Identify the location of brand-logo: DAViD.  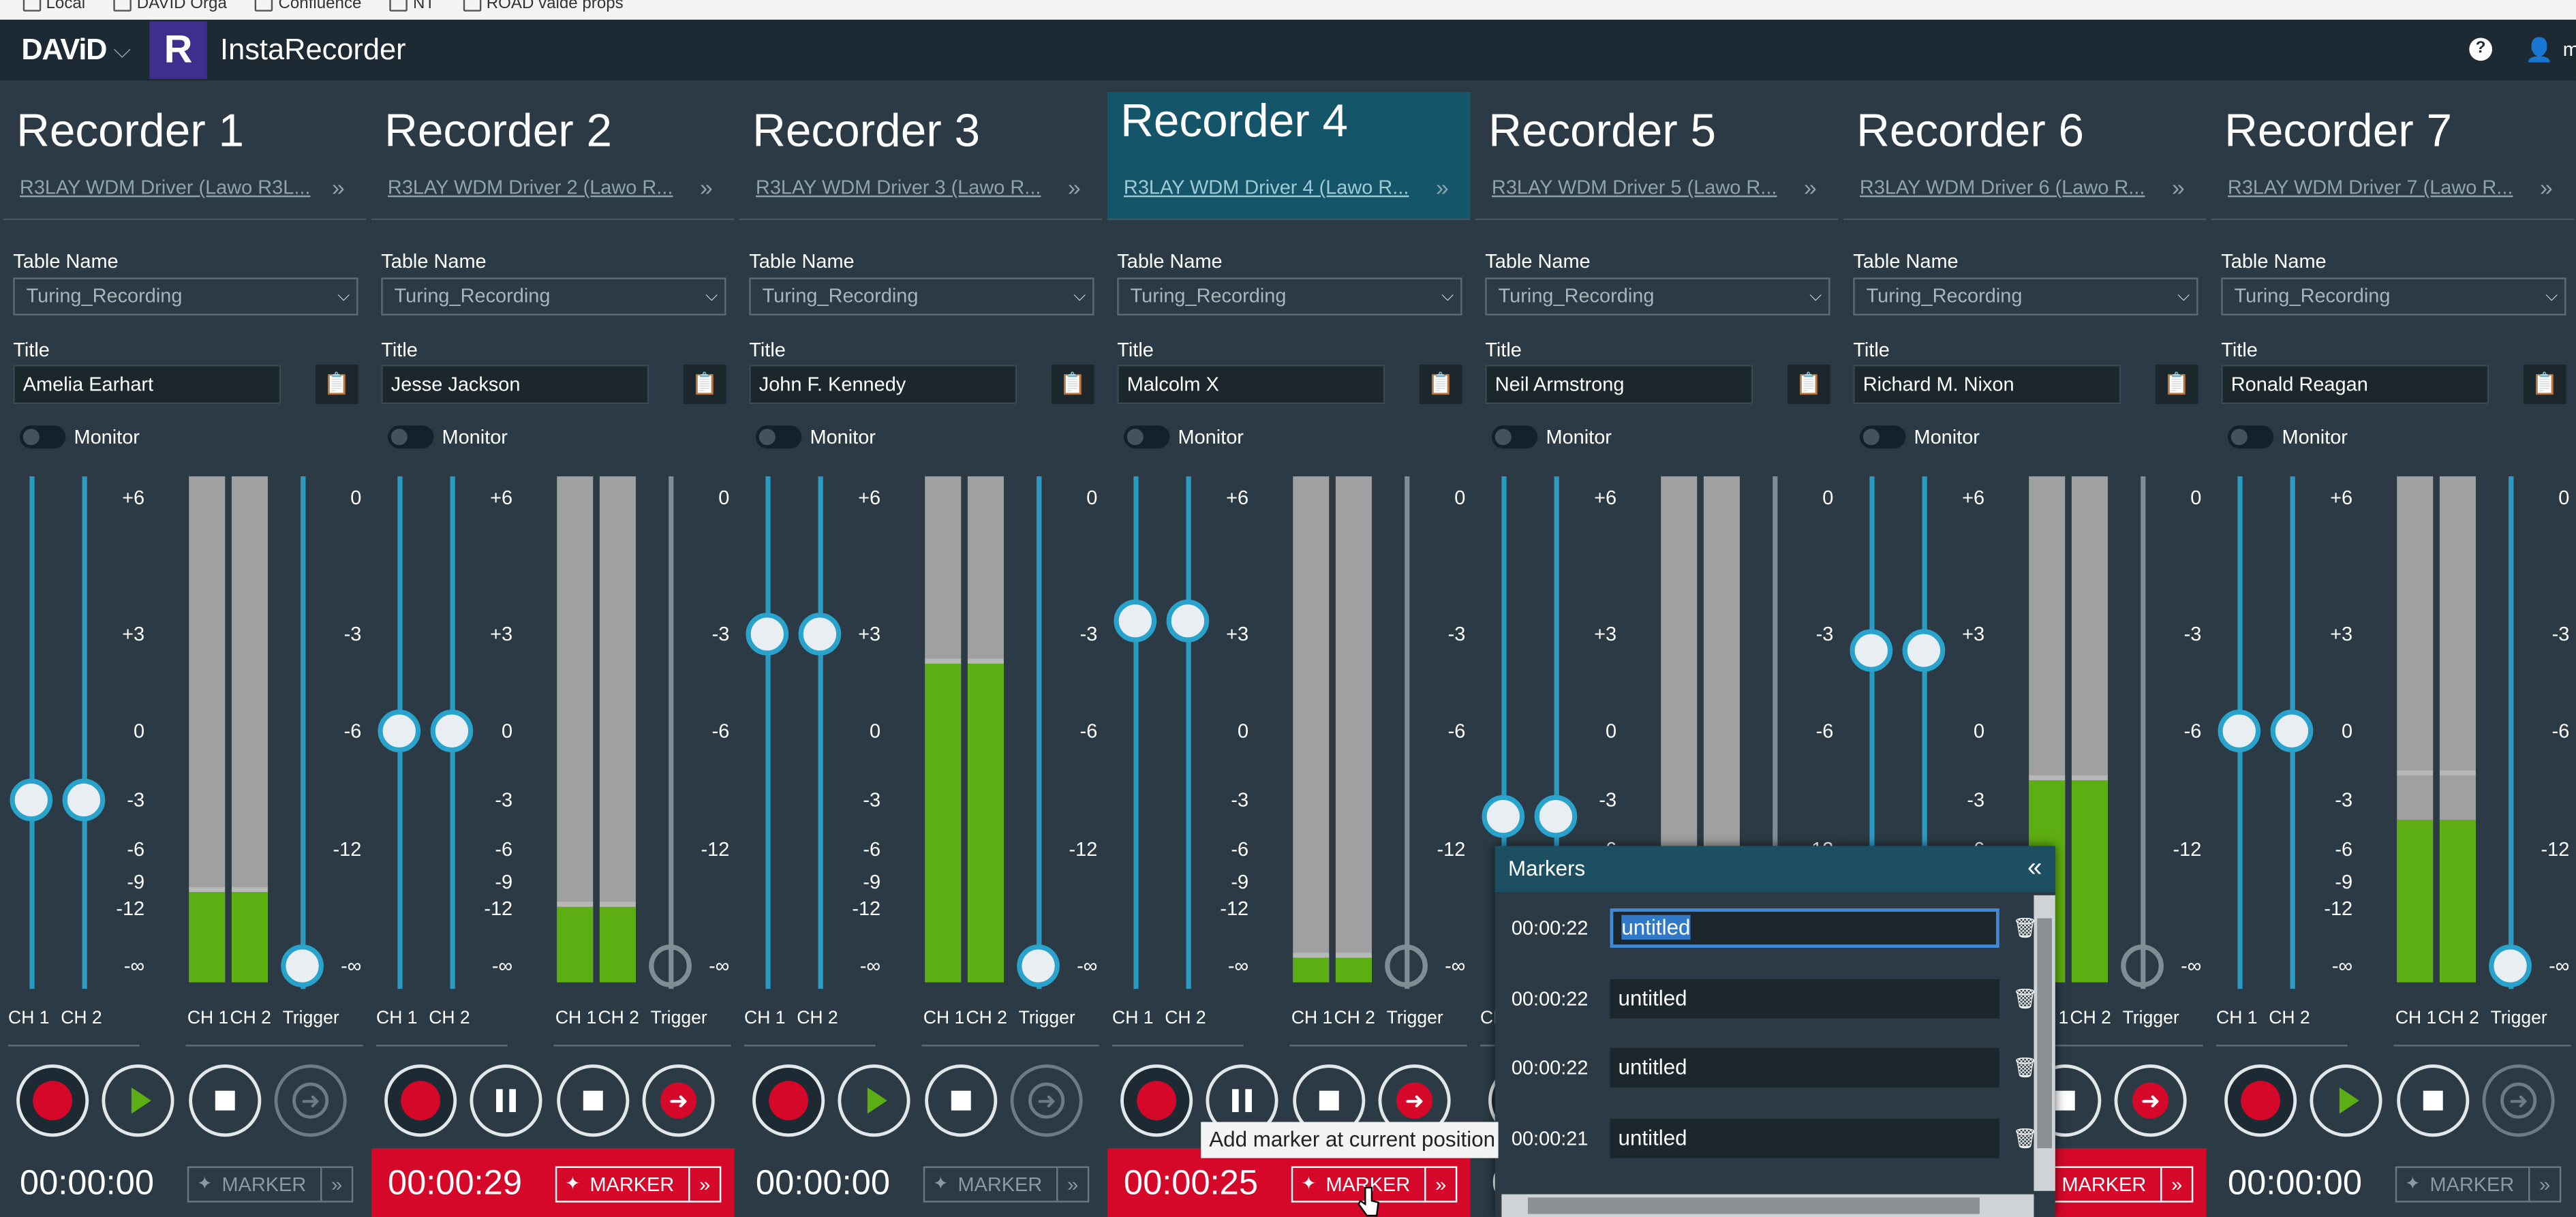
(64, 50).